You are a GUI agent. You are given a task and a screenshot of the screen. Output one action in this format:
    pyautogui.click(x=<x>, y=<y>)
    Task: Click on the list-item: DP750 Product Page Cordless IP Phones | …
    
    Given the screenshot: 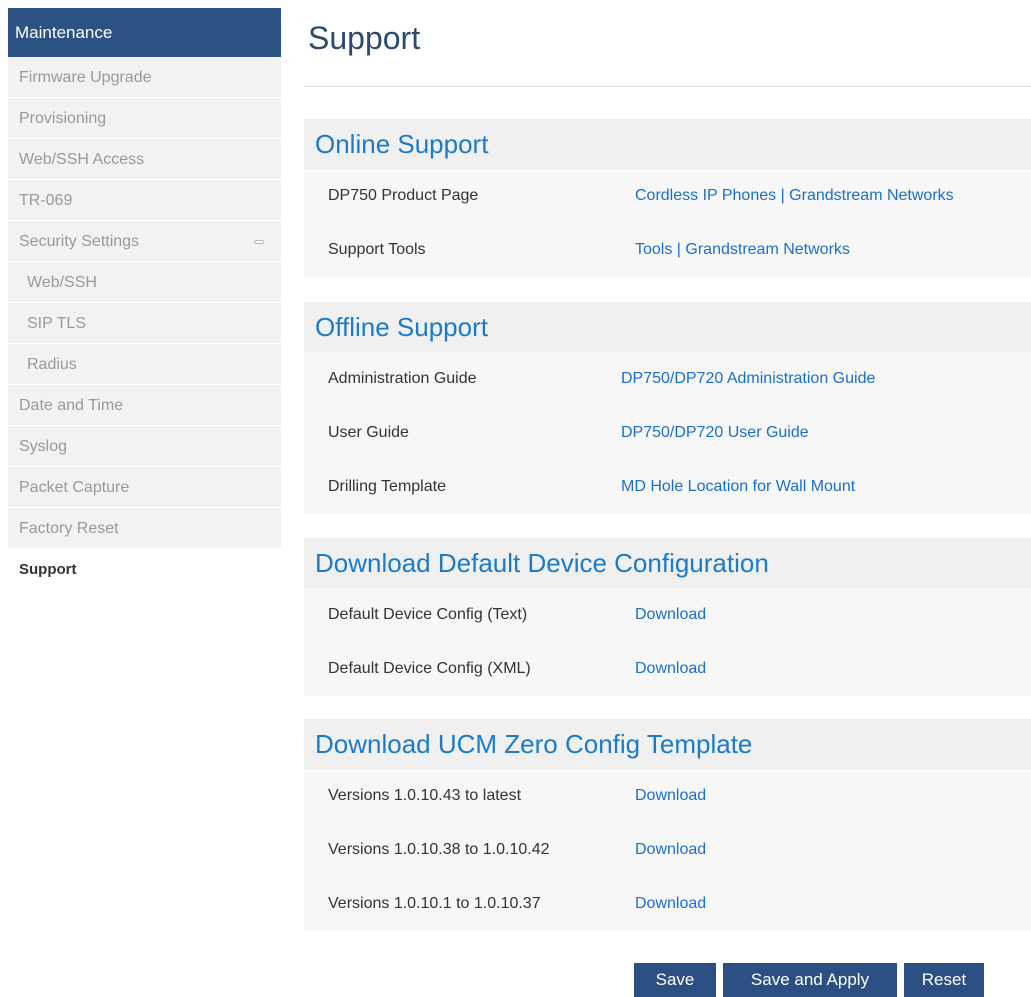 What is the action you would take?
    pyautogui.click(x=667, y=196)
    